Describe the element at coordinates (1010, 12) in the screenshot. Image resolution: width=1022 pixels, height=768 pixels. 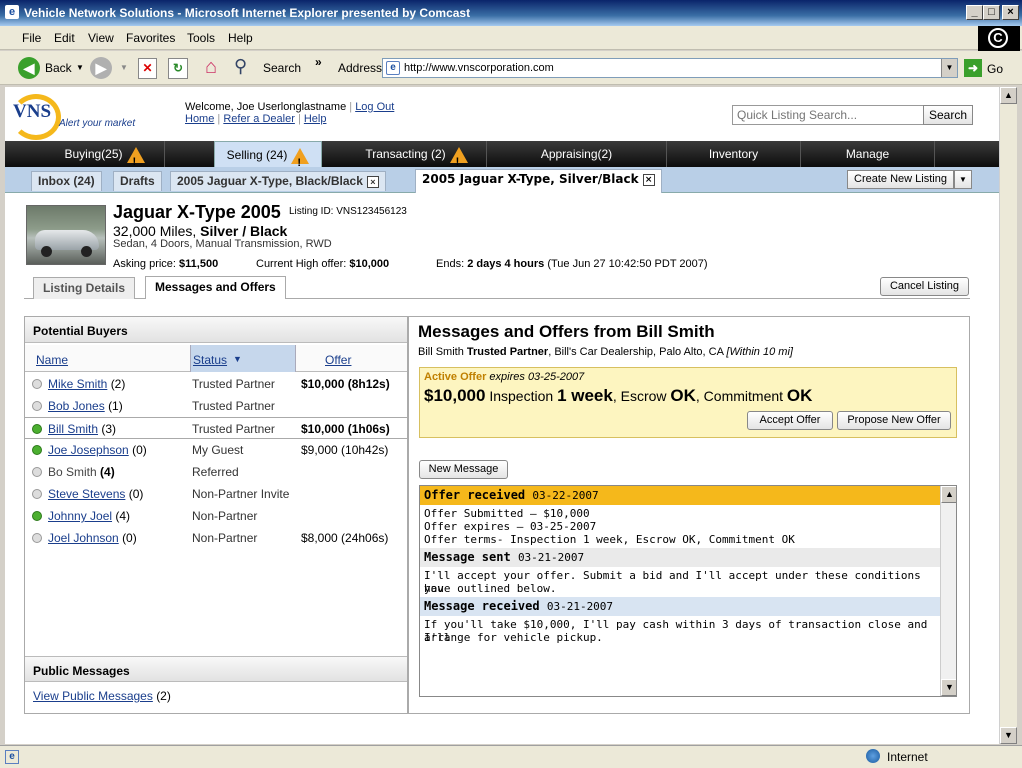
I see `close-icon: ×` at that location.